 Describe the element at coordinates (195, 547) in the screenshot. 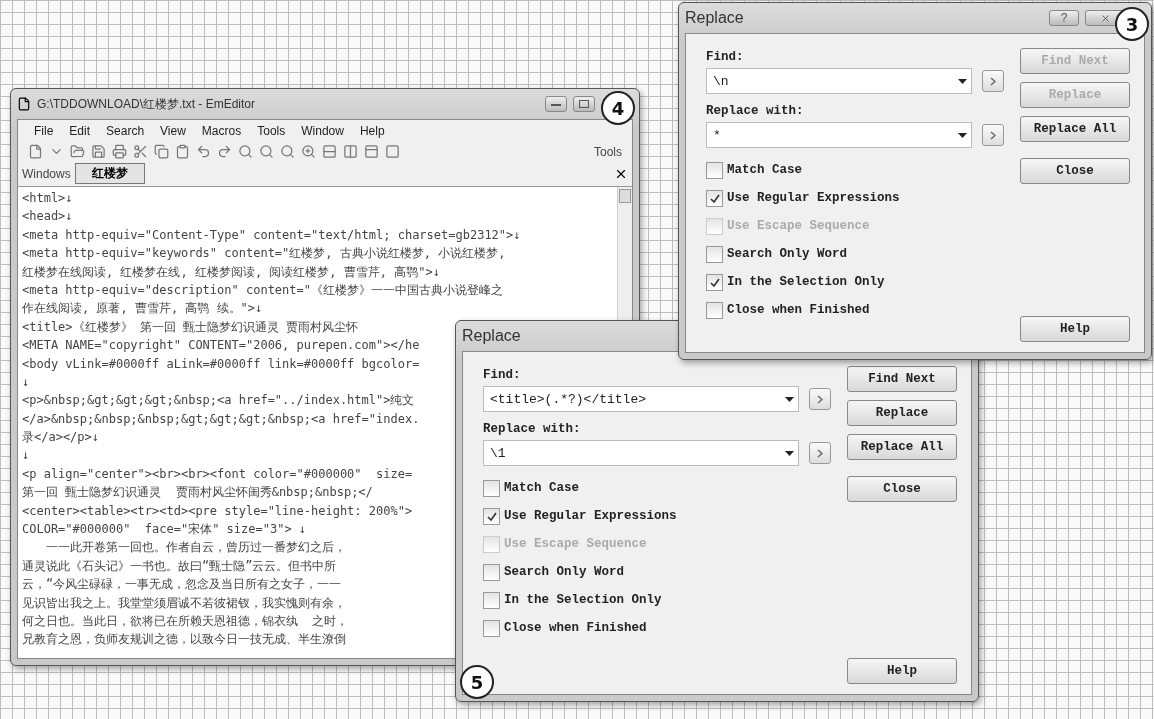

I see `code-line: 一一此开卷第一回也。作者自云，曾历过一番梦幻之后，` at that location.